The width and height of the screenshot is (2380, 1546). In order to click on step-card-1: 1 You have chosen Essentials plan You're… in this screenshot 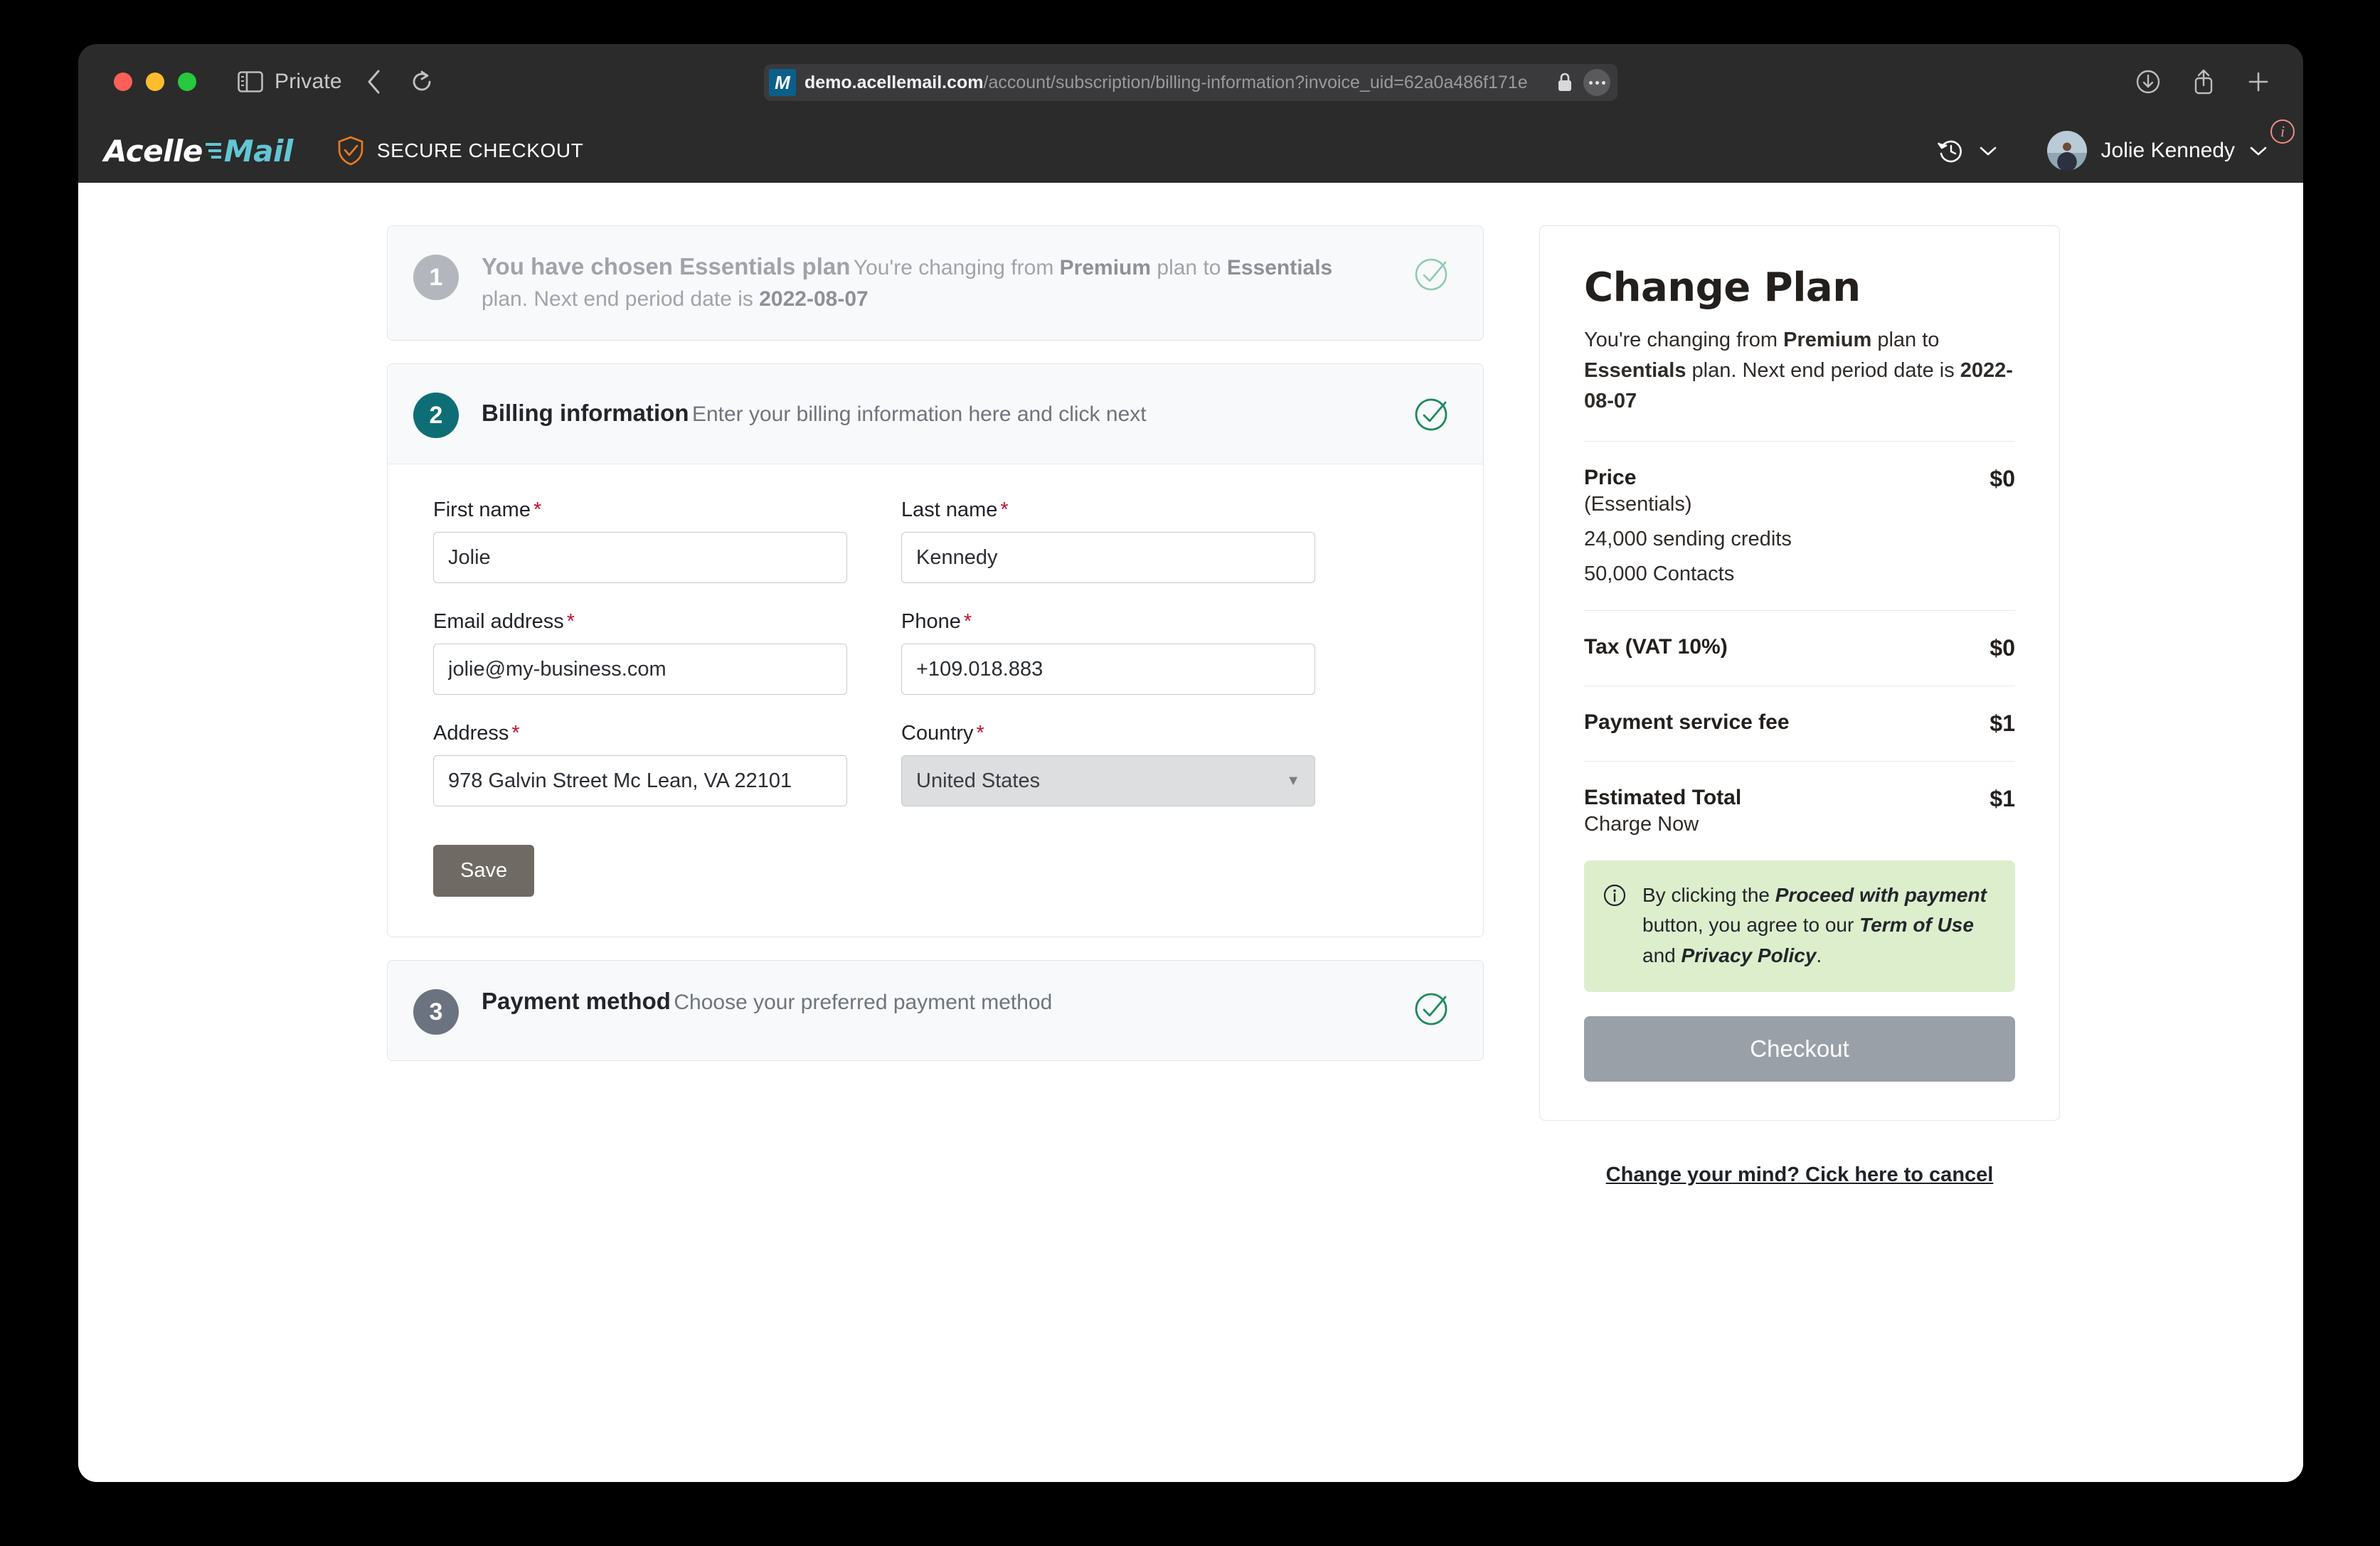, I will do `click(935, 283)`.